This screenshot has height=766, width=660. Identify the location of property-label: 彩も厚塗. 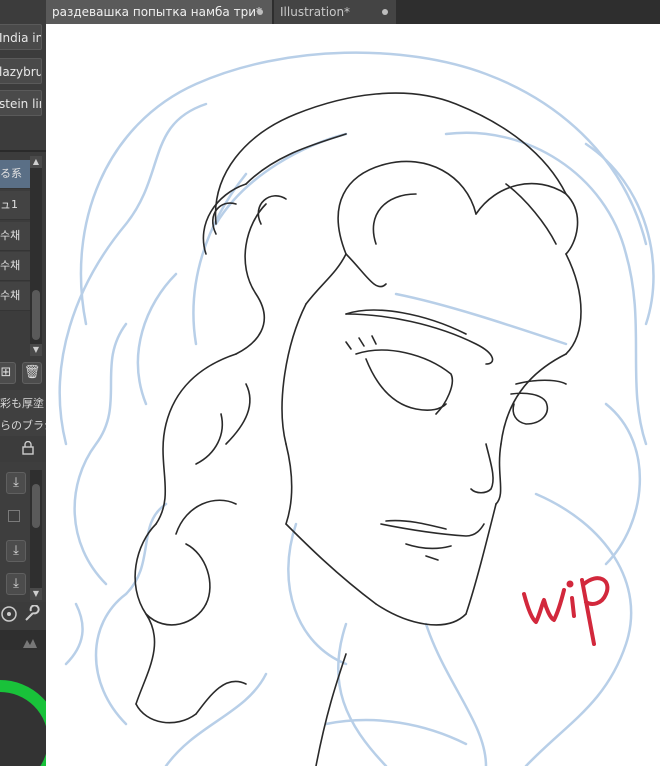
(22, 403).